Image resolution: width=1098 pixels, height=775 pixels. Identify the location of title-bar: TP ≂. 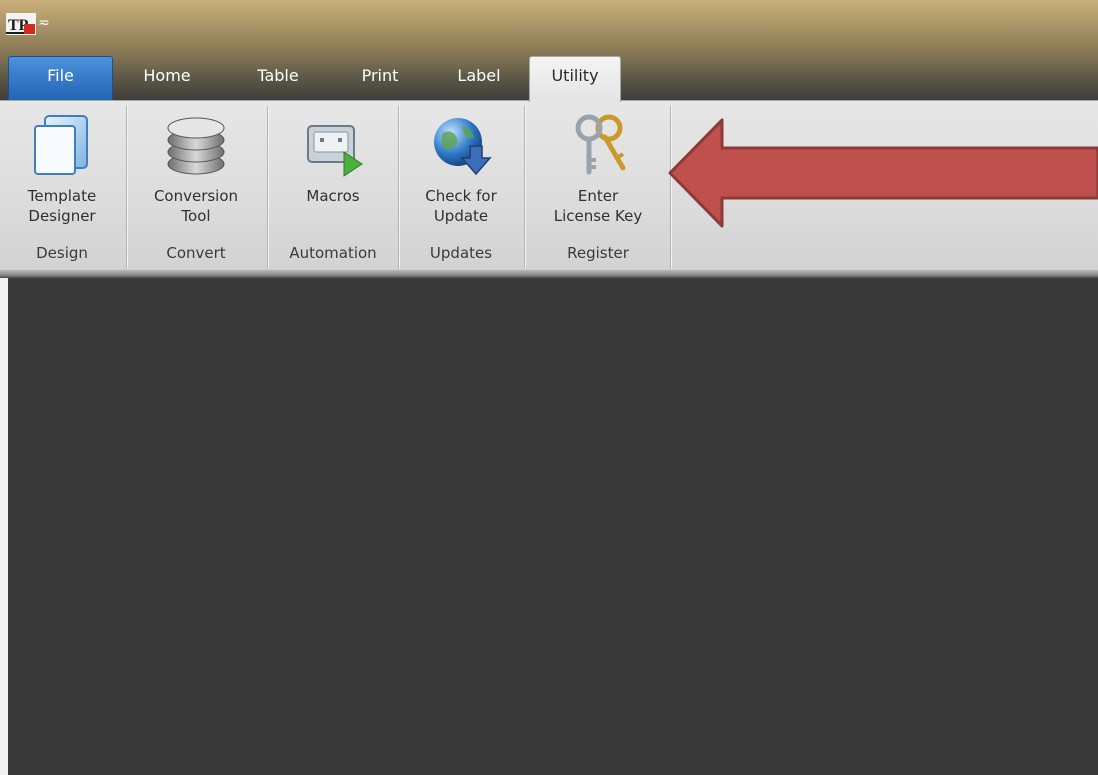
(549, 25).